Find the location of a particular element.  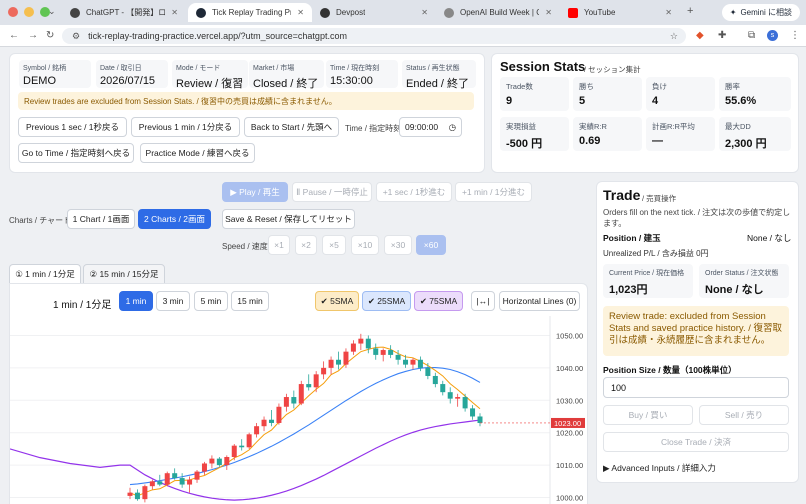

plus-1sec-button: +1 sec / 1秒進む is located at coordinates (414, 192).